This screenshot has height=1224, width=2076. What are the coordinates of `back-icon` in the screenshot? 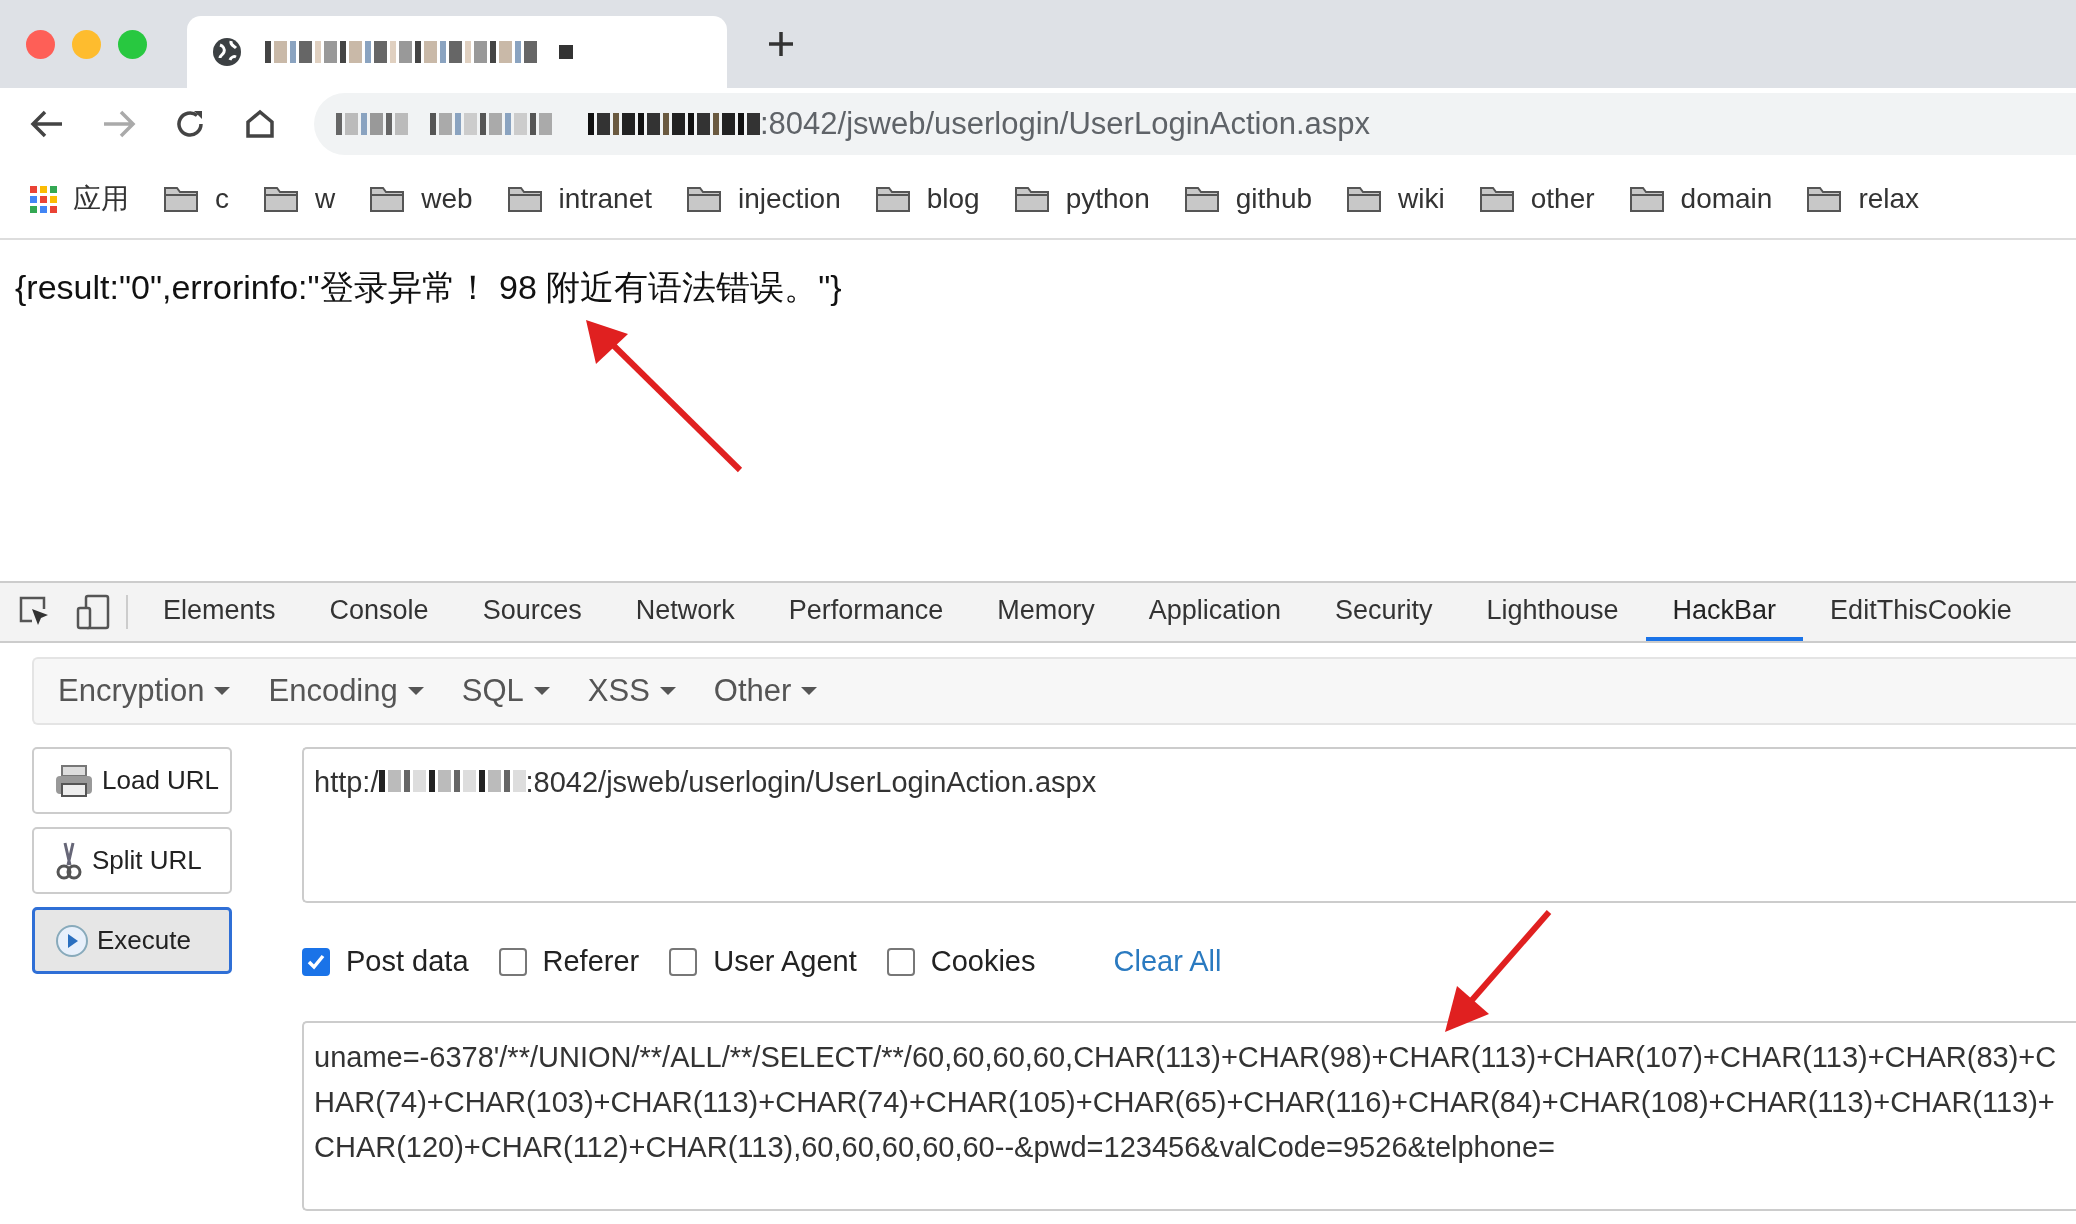 It's located at (47, 124).